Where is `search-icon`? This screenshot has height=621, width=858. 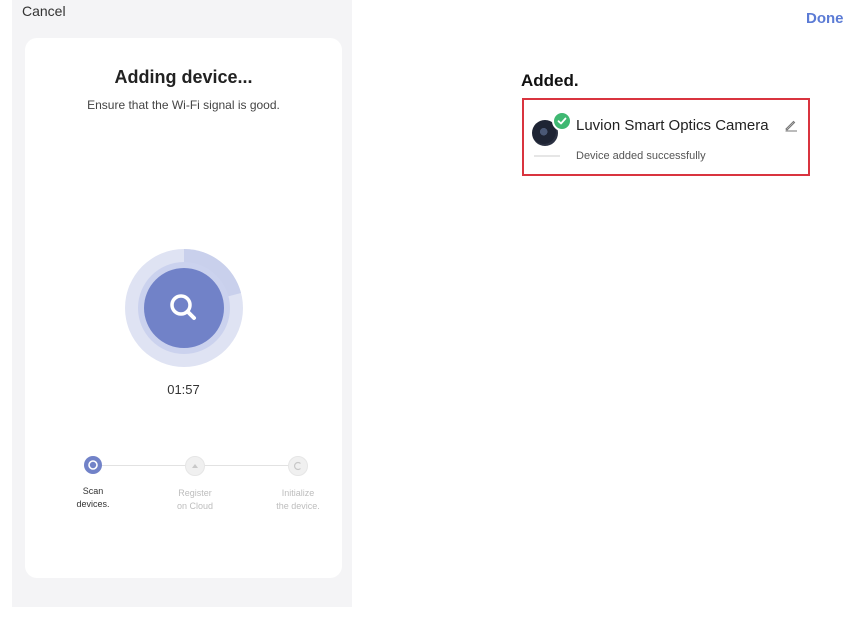
search-icon is located at coordinates (183, 307).